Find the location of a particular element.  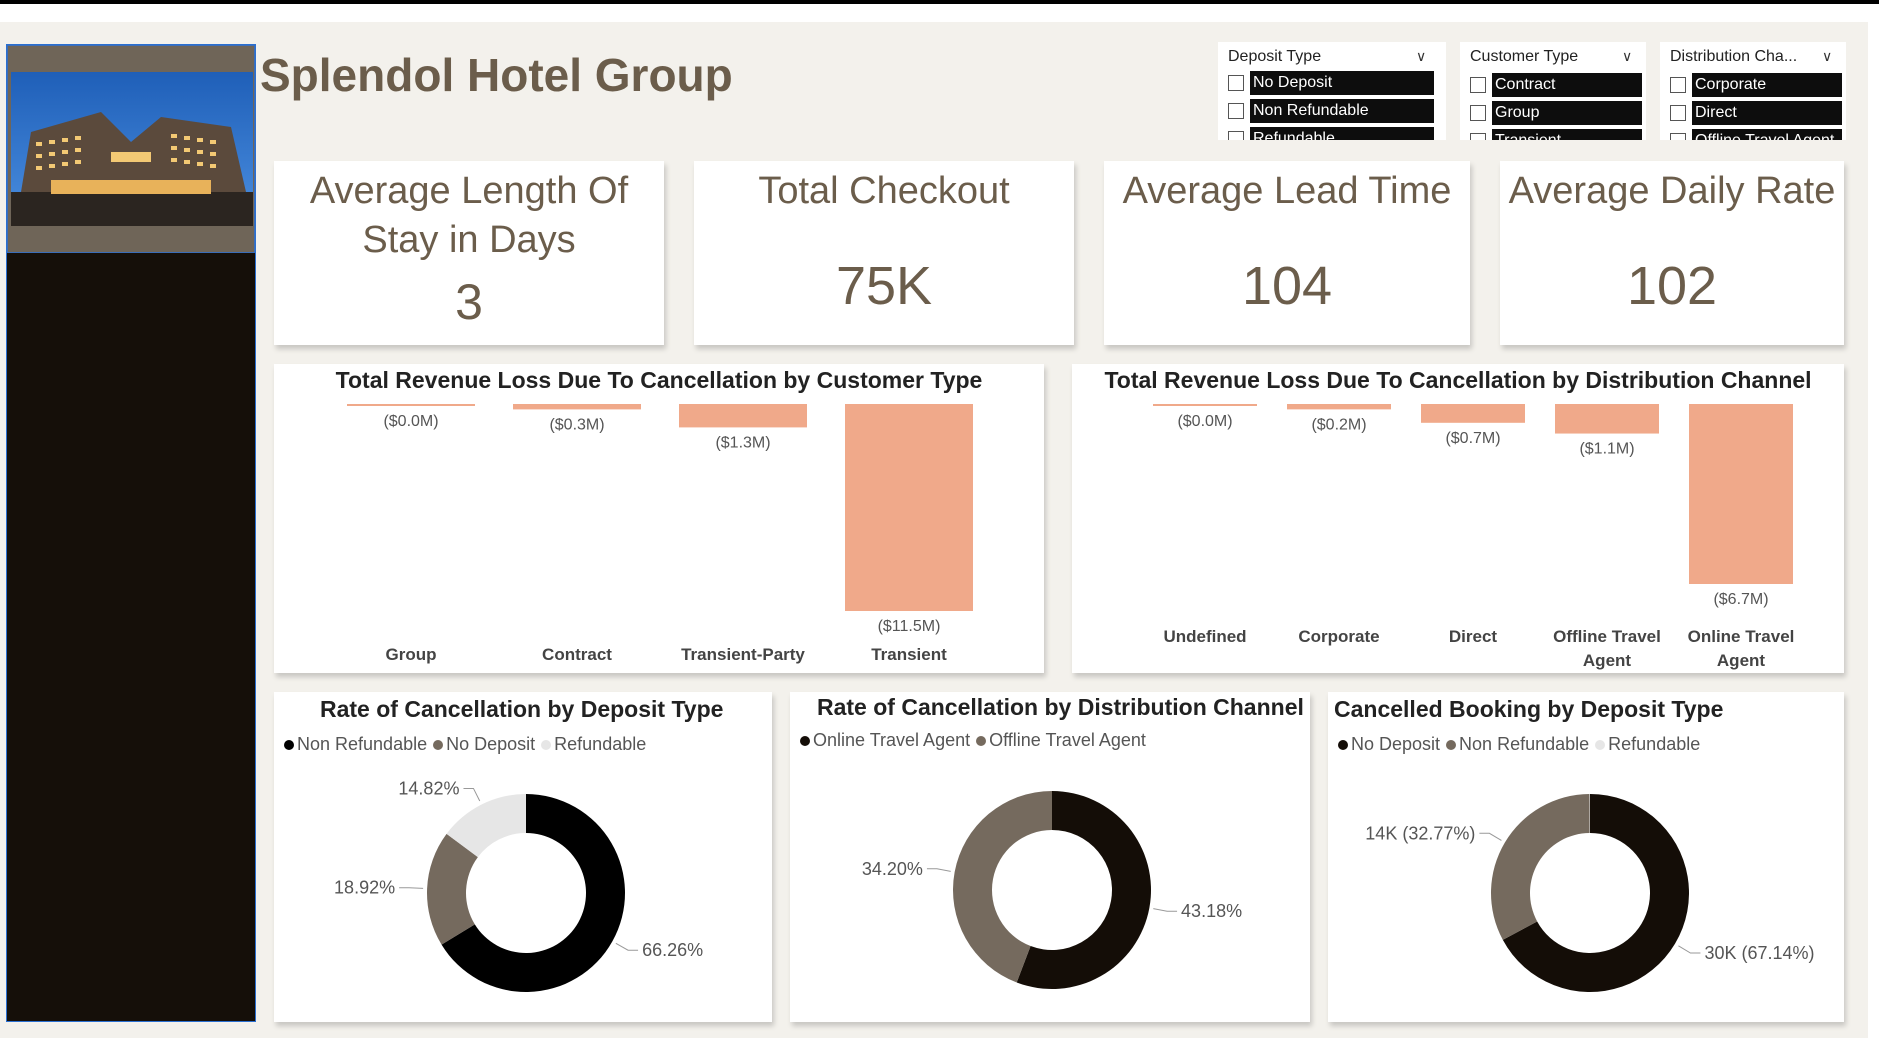

slicer-option: Corporate is located at coordinates (1758, 85).